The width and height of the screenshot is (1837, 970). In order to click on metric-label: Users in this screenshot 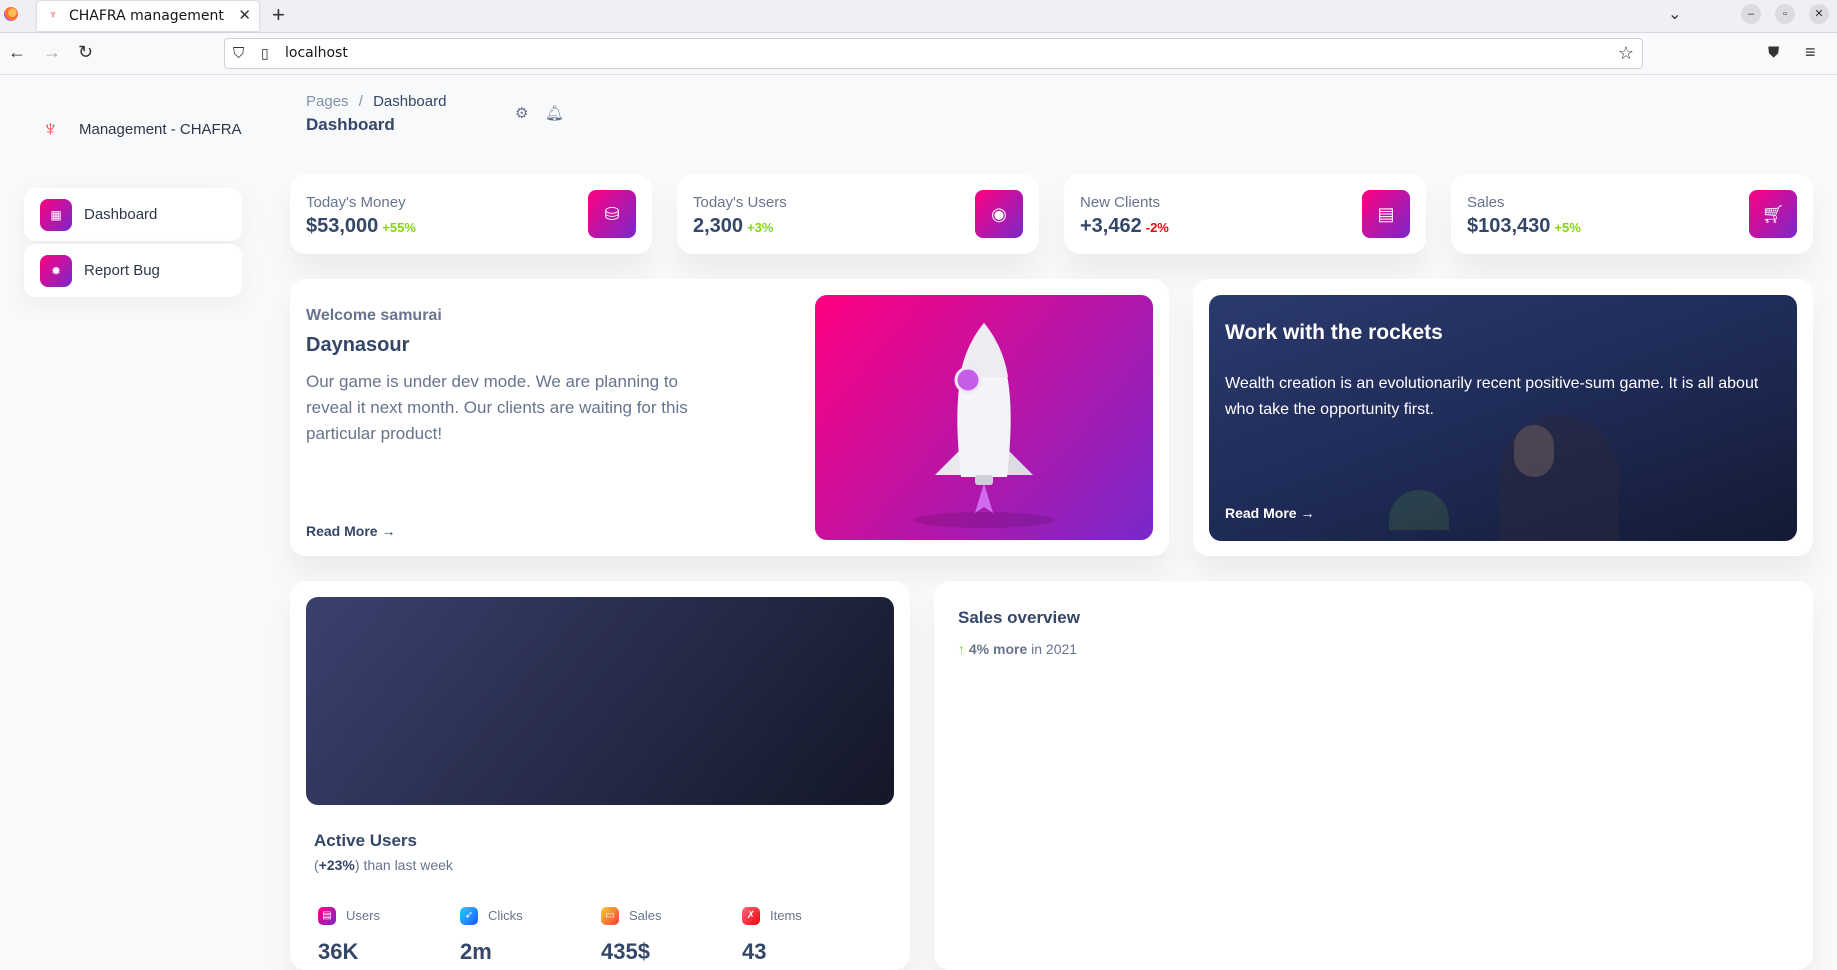, I will do `click(363, 915)`.